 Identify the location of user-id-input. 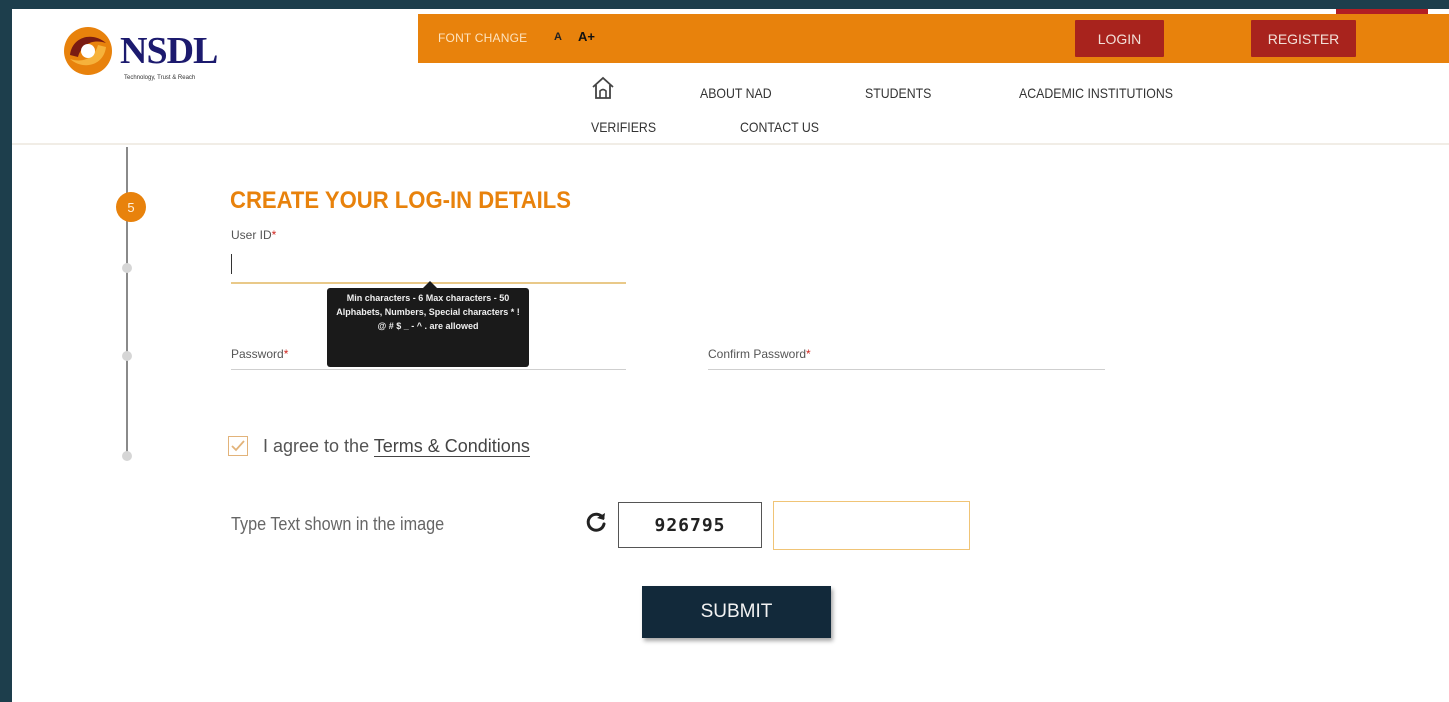
(428, 265).